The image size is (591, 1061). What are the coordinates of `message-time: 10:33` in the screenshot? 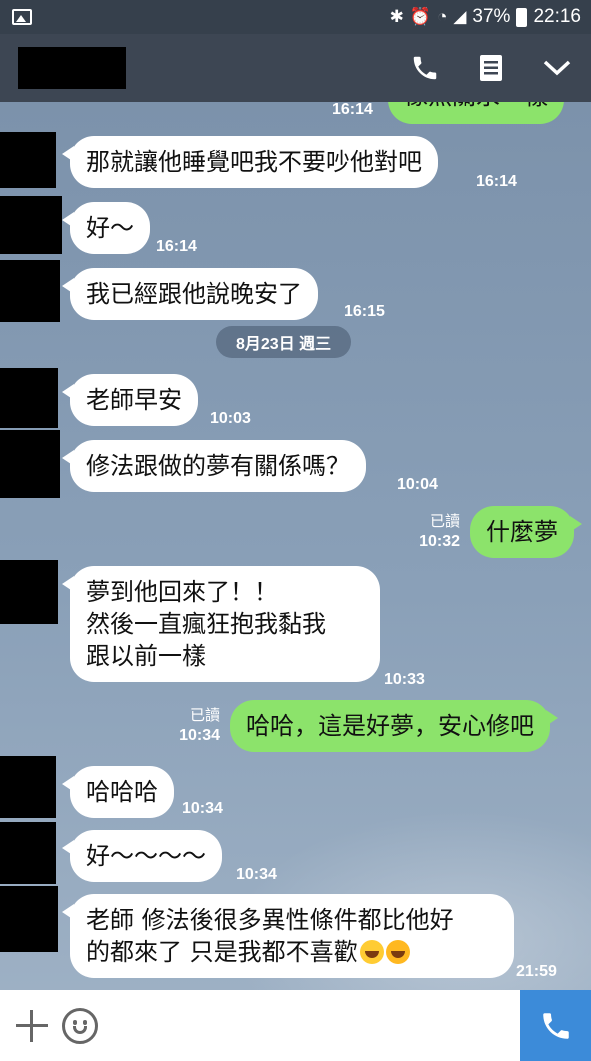 It's located at (404, 679).